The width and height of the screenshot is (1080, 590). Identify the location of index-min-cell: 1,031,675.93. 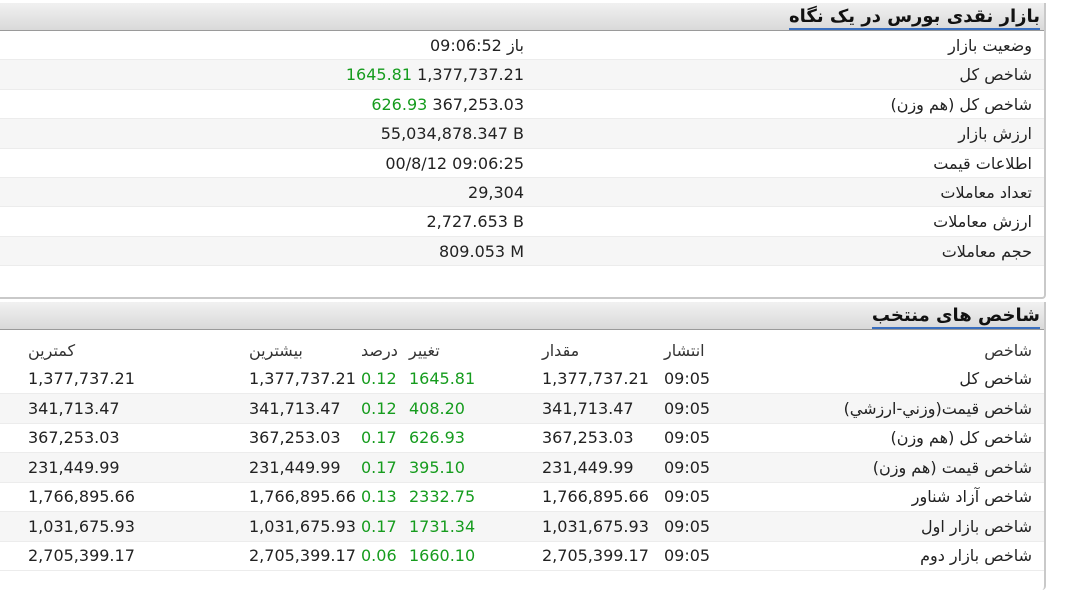
(81, 526).